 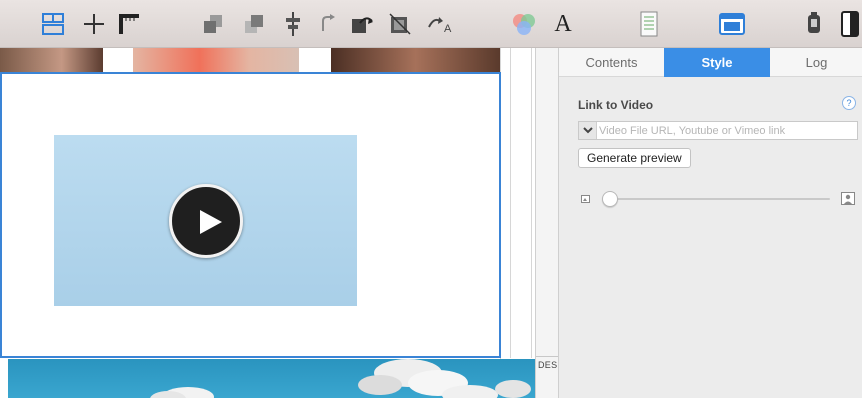 I want to click on send-backward-icon, so click(x=254, y=24).